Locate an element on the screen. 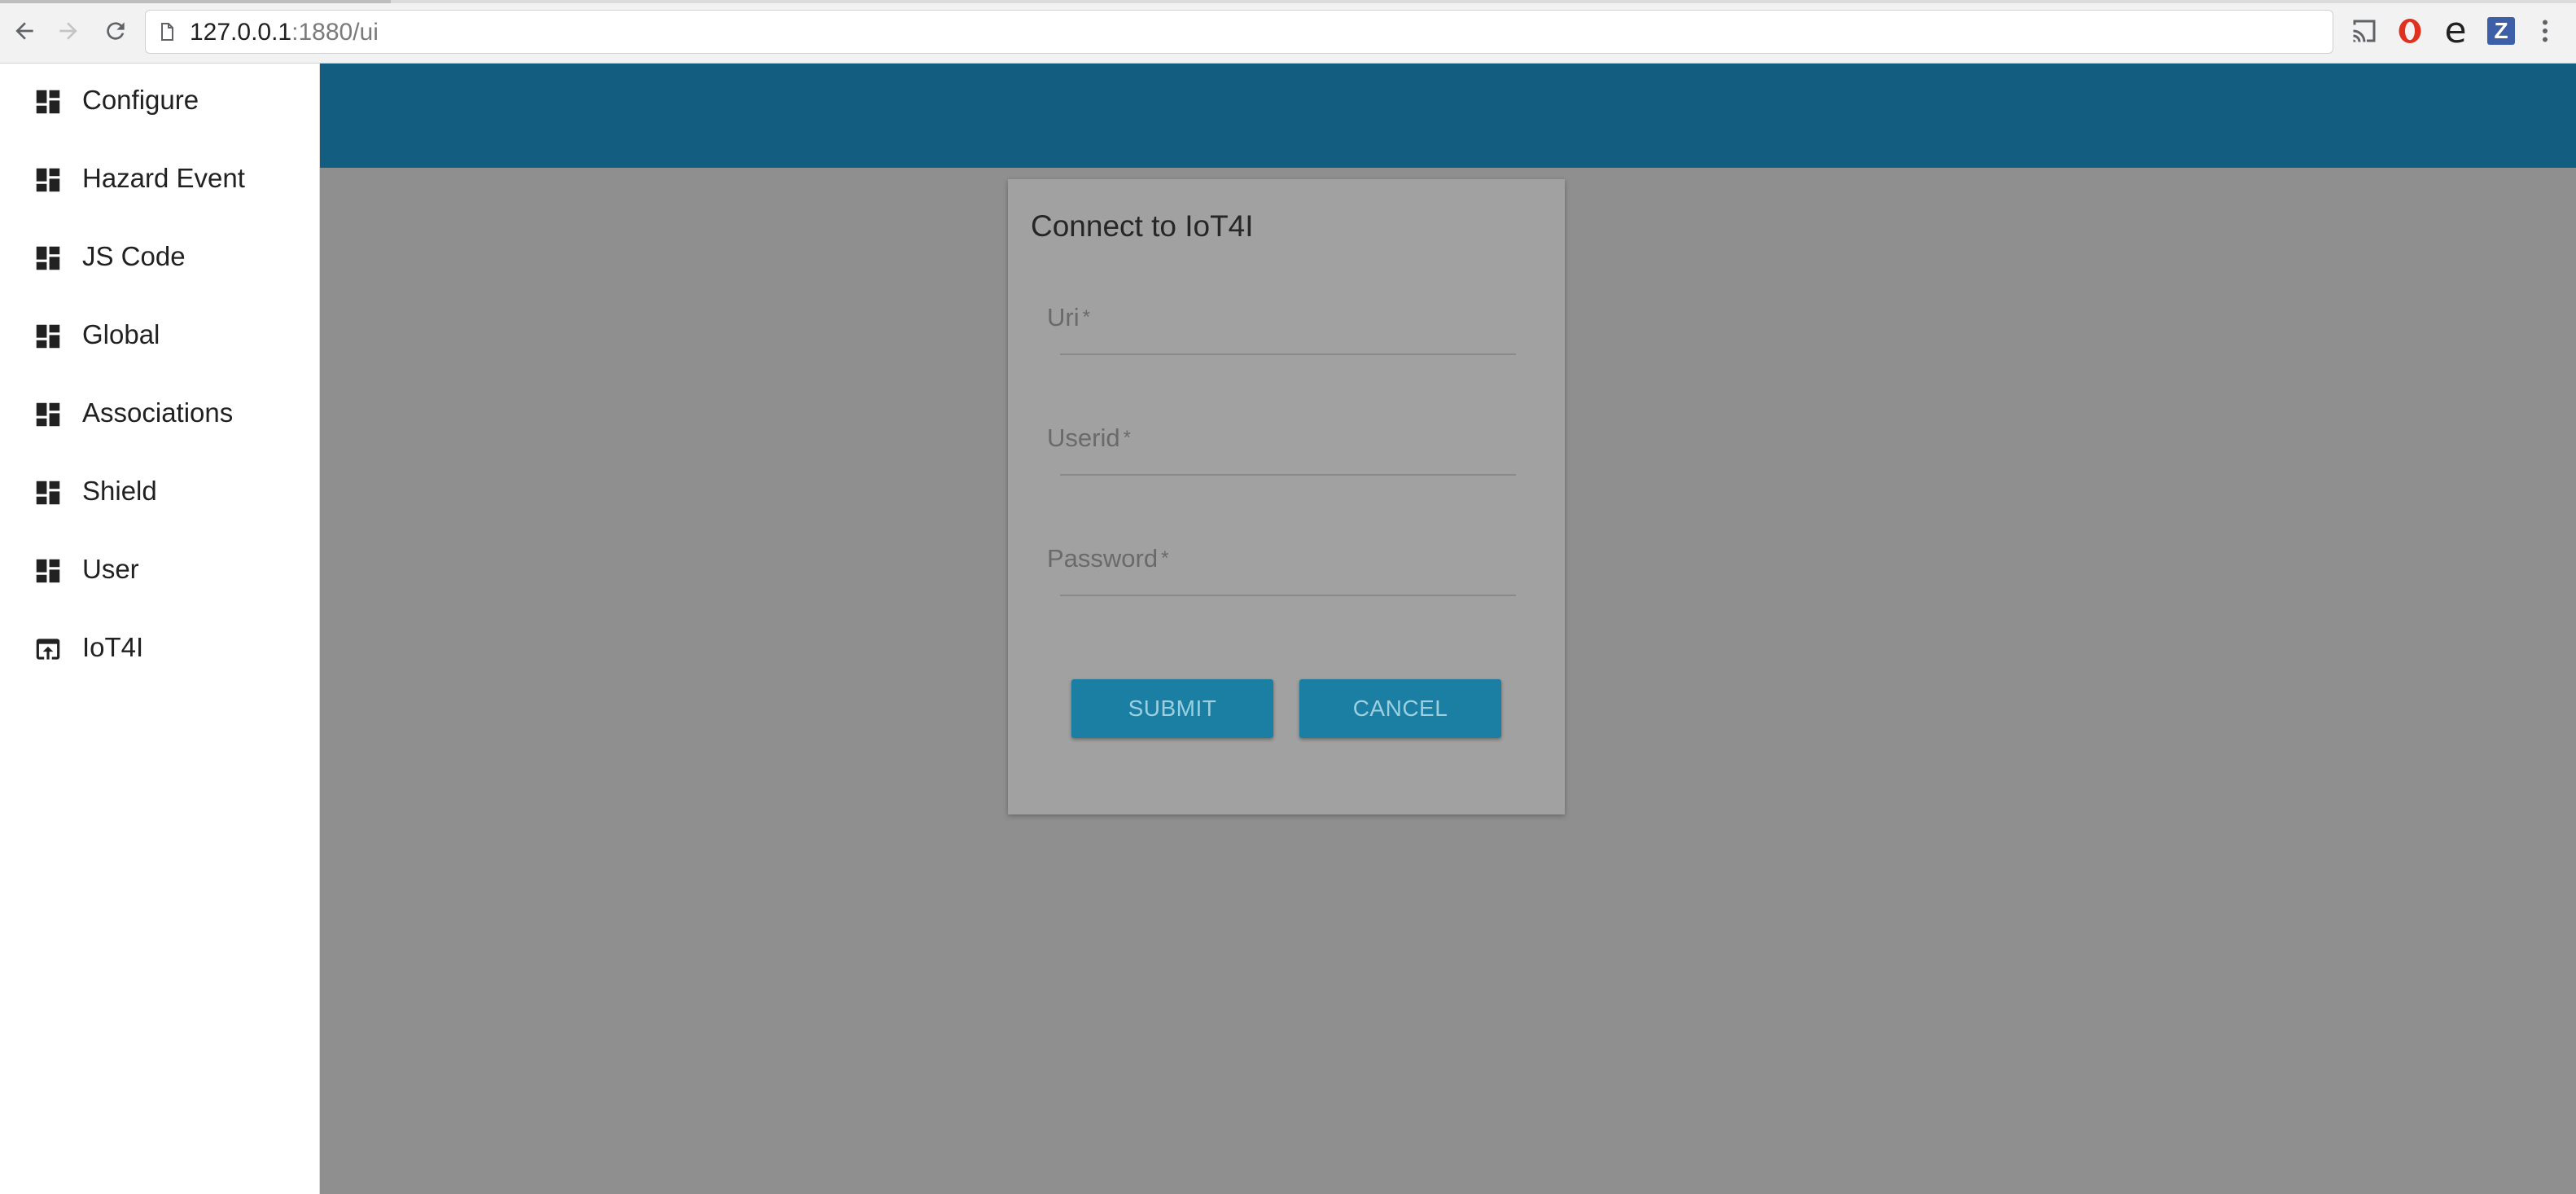  sidebar-item-configure: Configure is located at coordinates (159, 103).